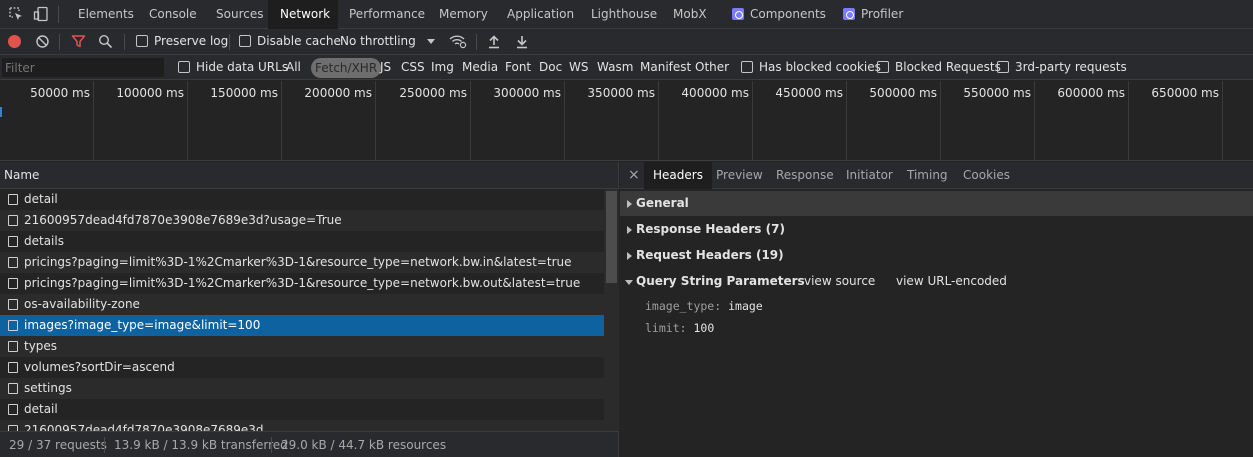 The width and height of the screenshot is (1253, 457). Describe the element at coordinates (611, 310) in the screenshot. I see `request-list-scrollbar` at that location.